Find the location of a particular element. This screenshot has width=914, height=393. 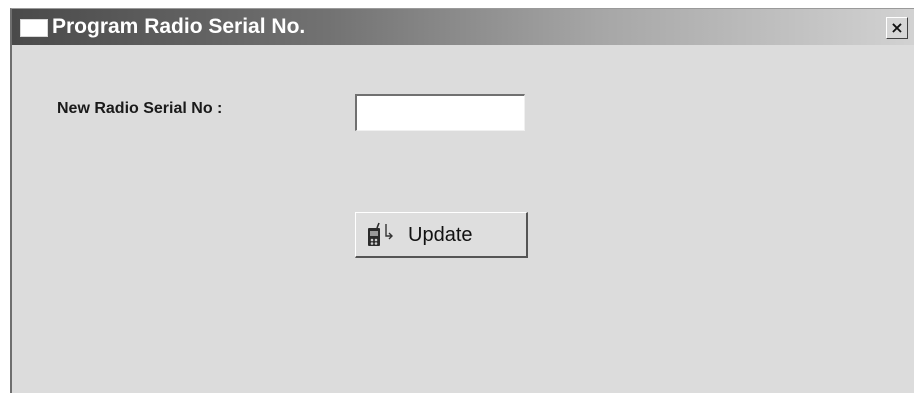

close-button: × is located at coordinates (897, 28).